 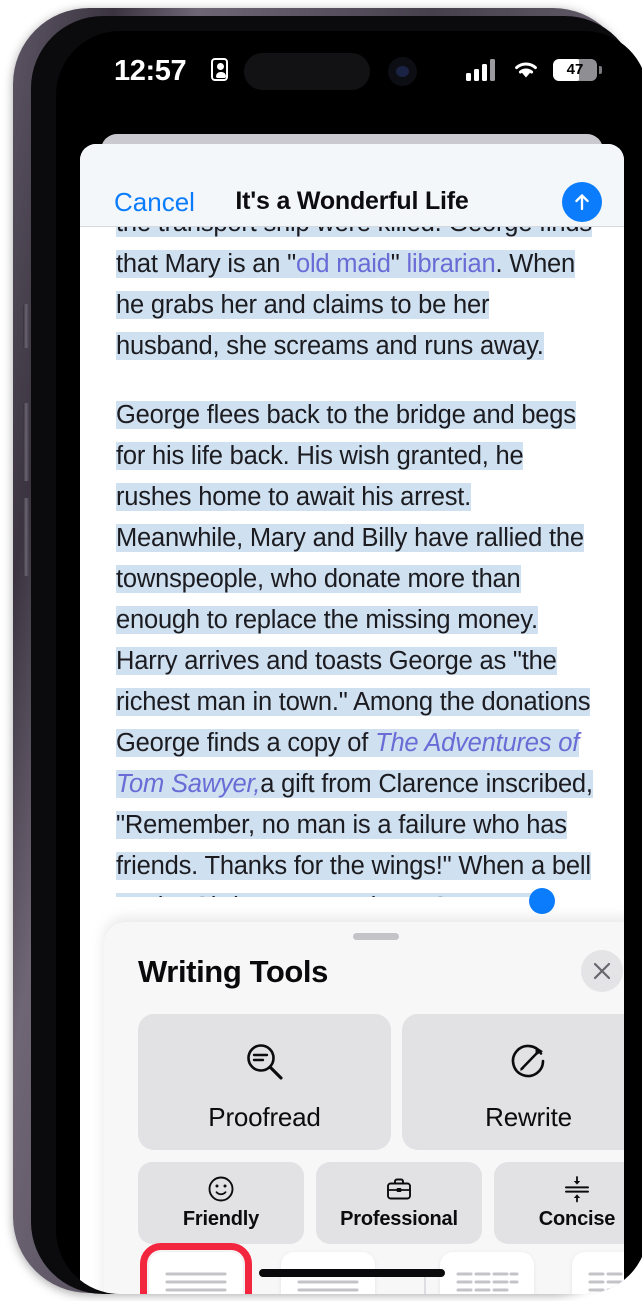 What do you see at coordinates (425, 1284) in the screenshot?
I see `card-divider` at bounding box center [425, 1284].